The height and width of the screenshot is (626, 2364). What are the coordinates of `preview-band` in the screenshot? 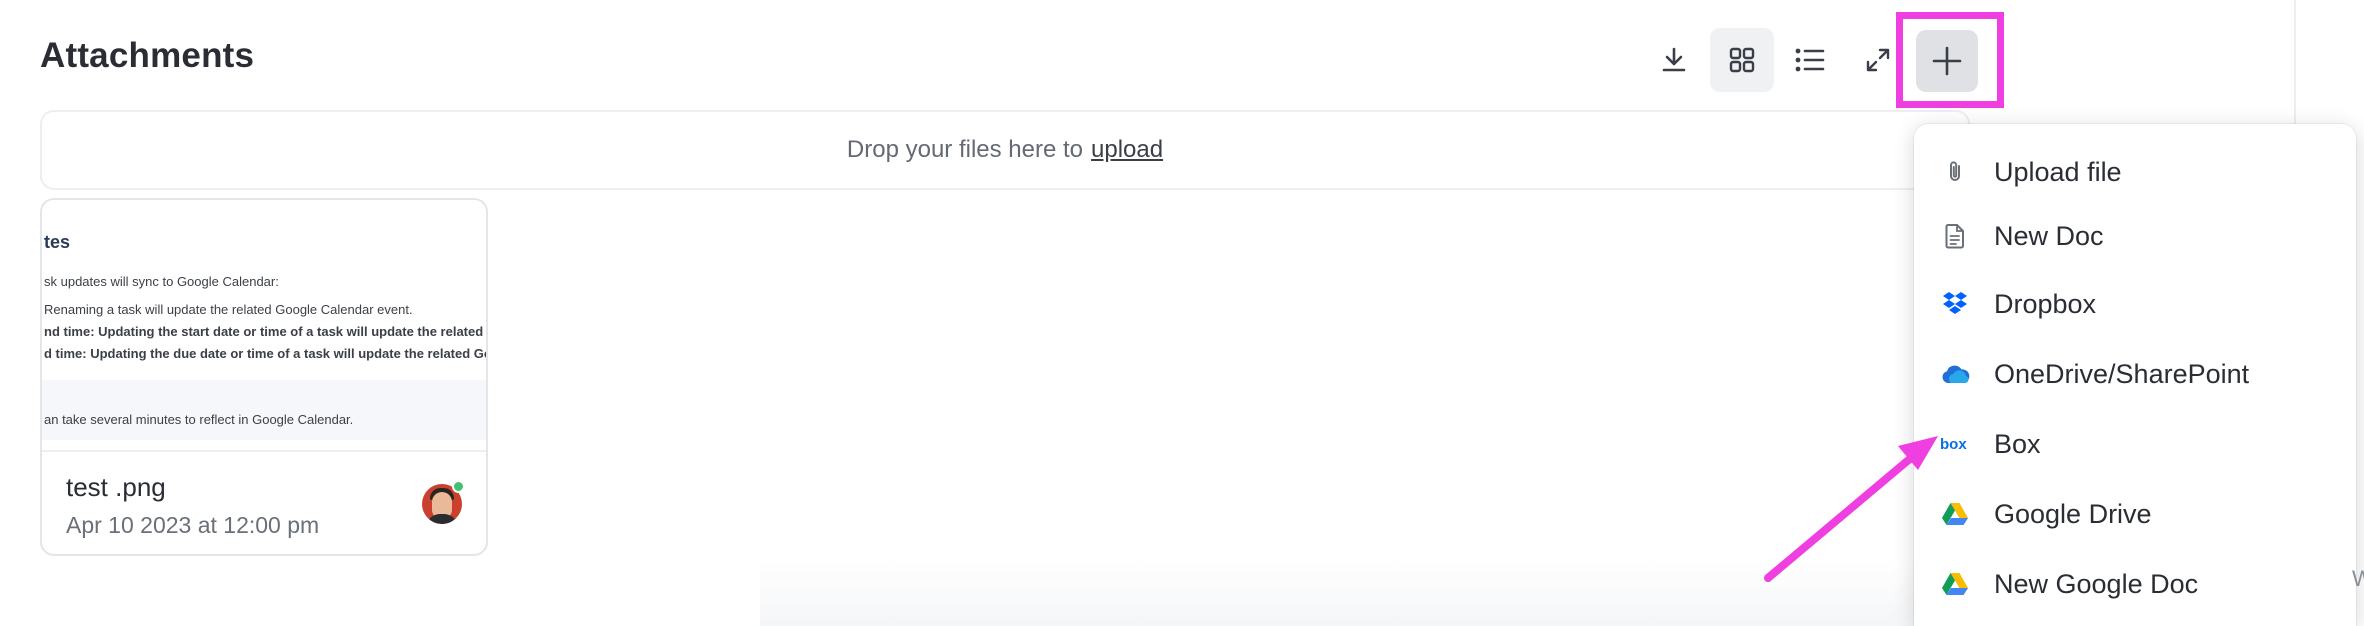 It's located at (264, 410).